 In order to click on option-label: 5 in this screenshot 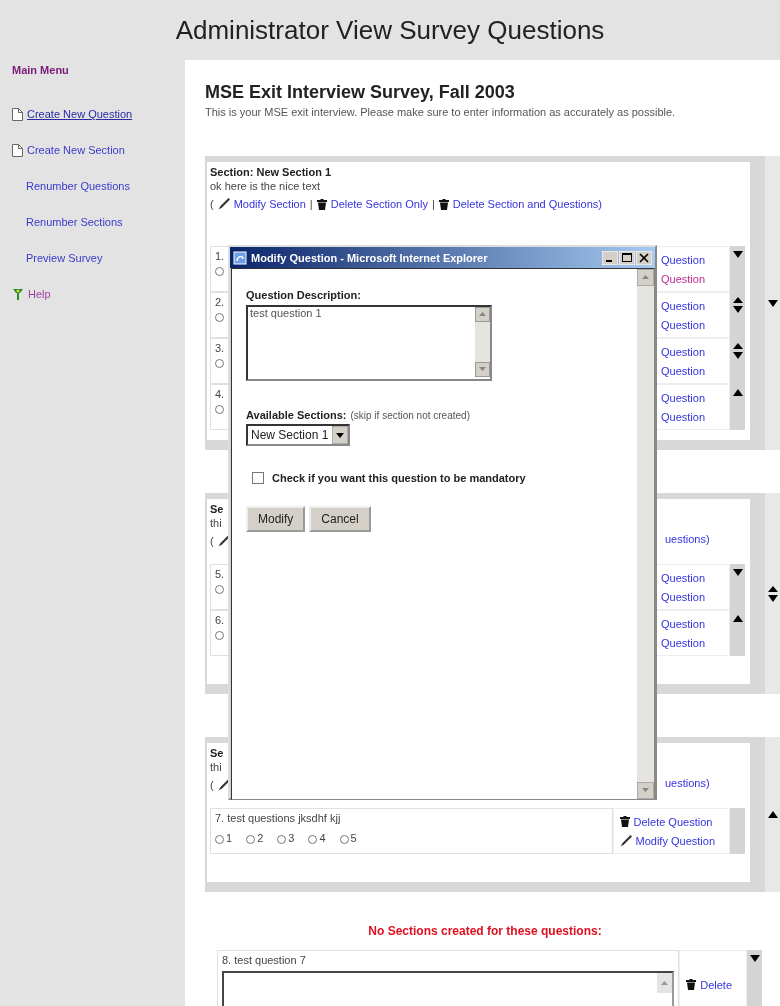, I will do `click(353, 838)`.